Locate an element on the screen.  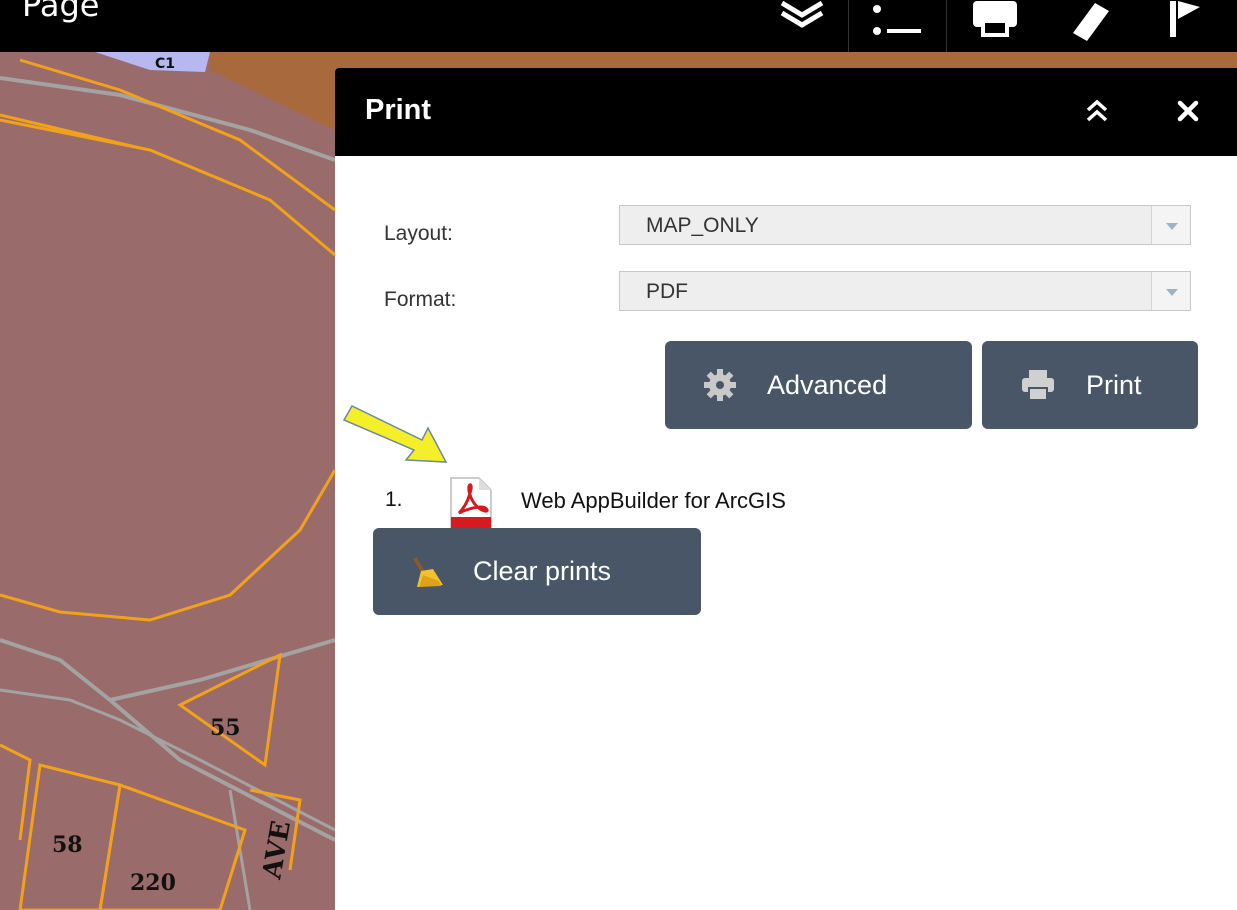
panel-title: Print is located at coordinates (398, 110).